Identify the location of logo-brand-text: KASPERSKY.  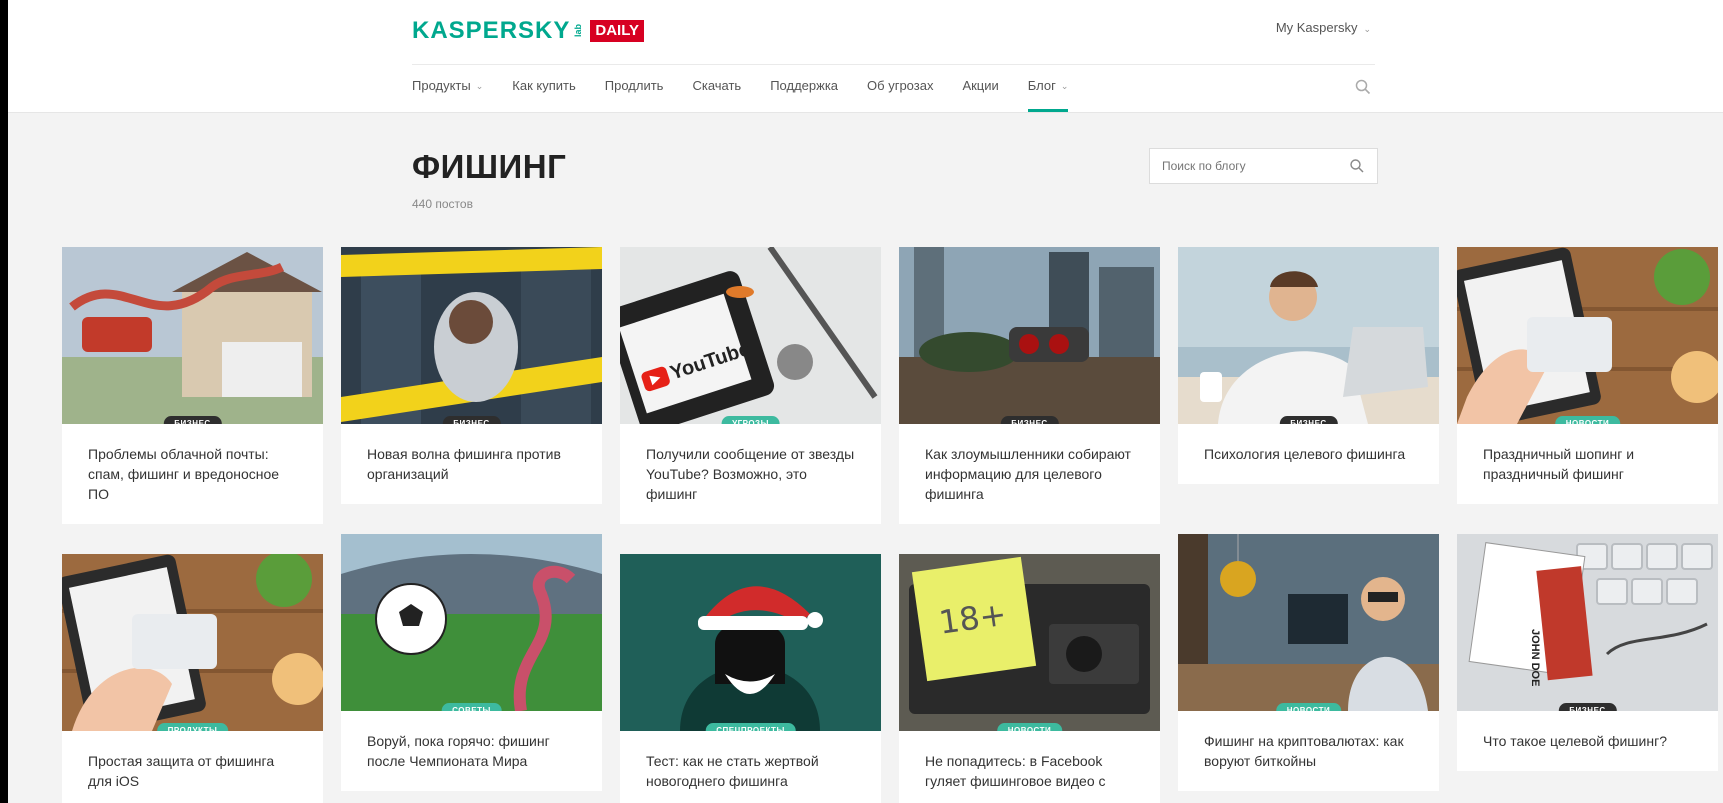
(491, 30).